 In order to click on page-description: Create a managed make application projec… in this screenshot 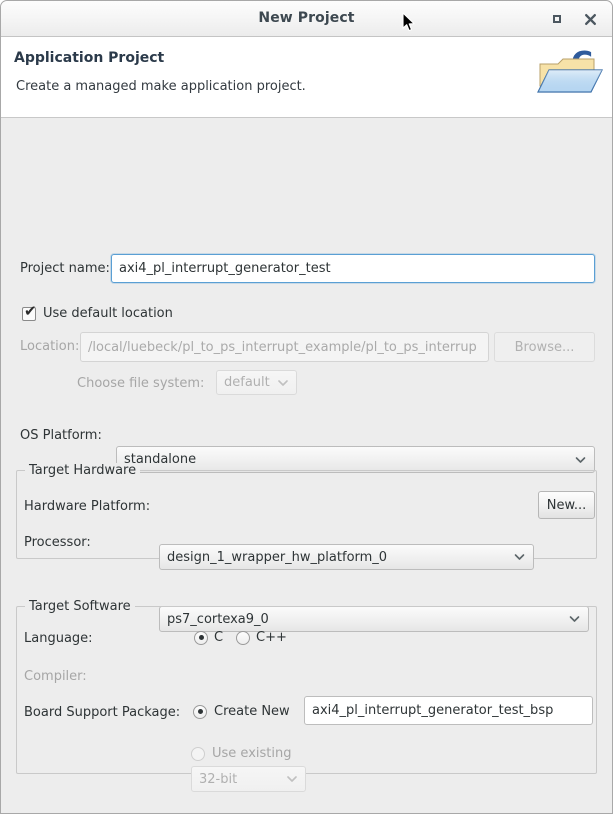, I will do `click(161, 86)`.